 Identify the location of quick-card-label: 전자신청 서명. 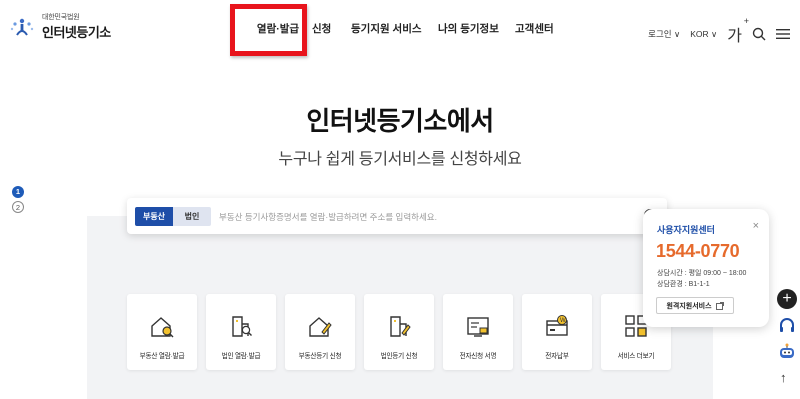
(478, 356).